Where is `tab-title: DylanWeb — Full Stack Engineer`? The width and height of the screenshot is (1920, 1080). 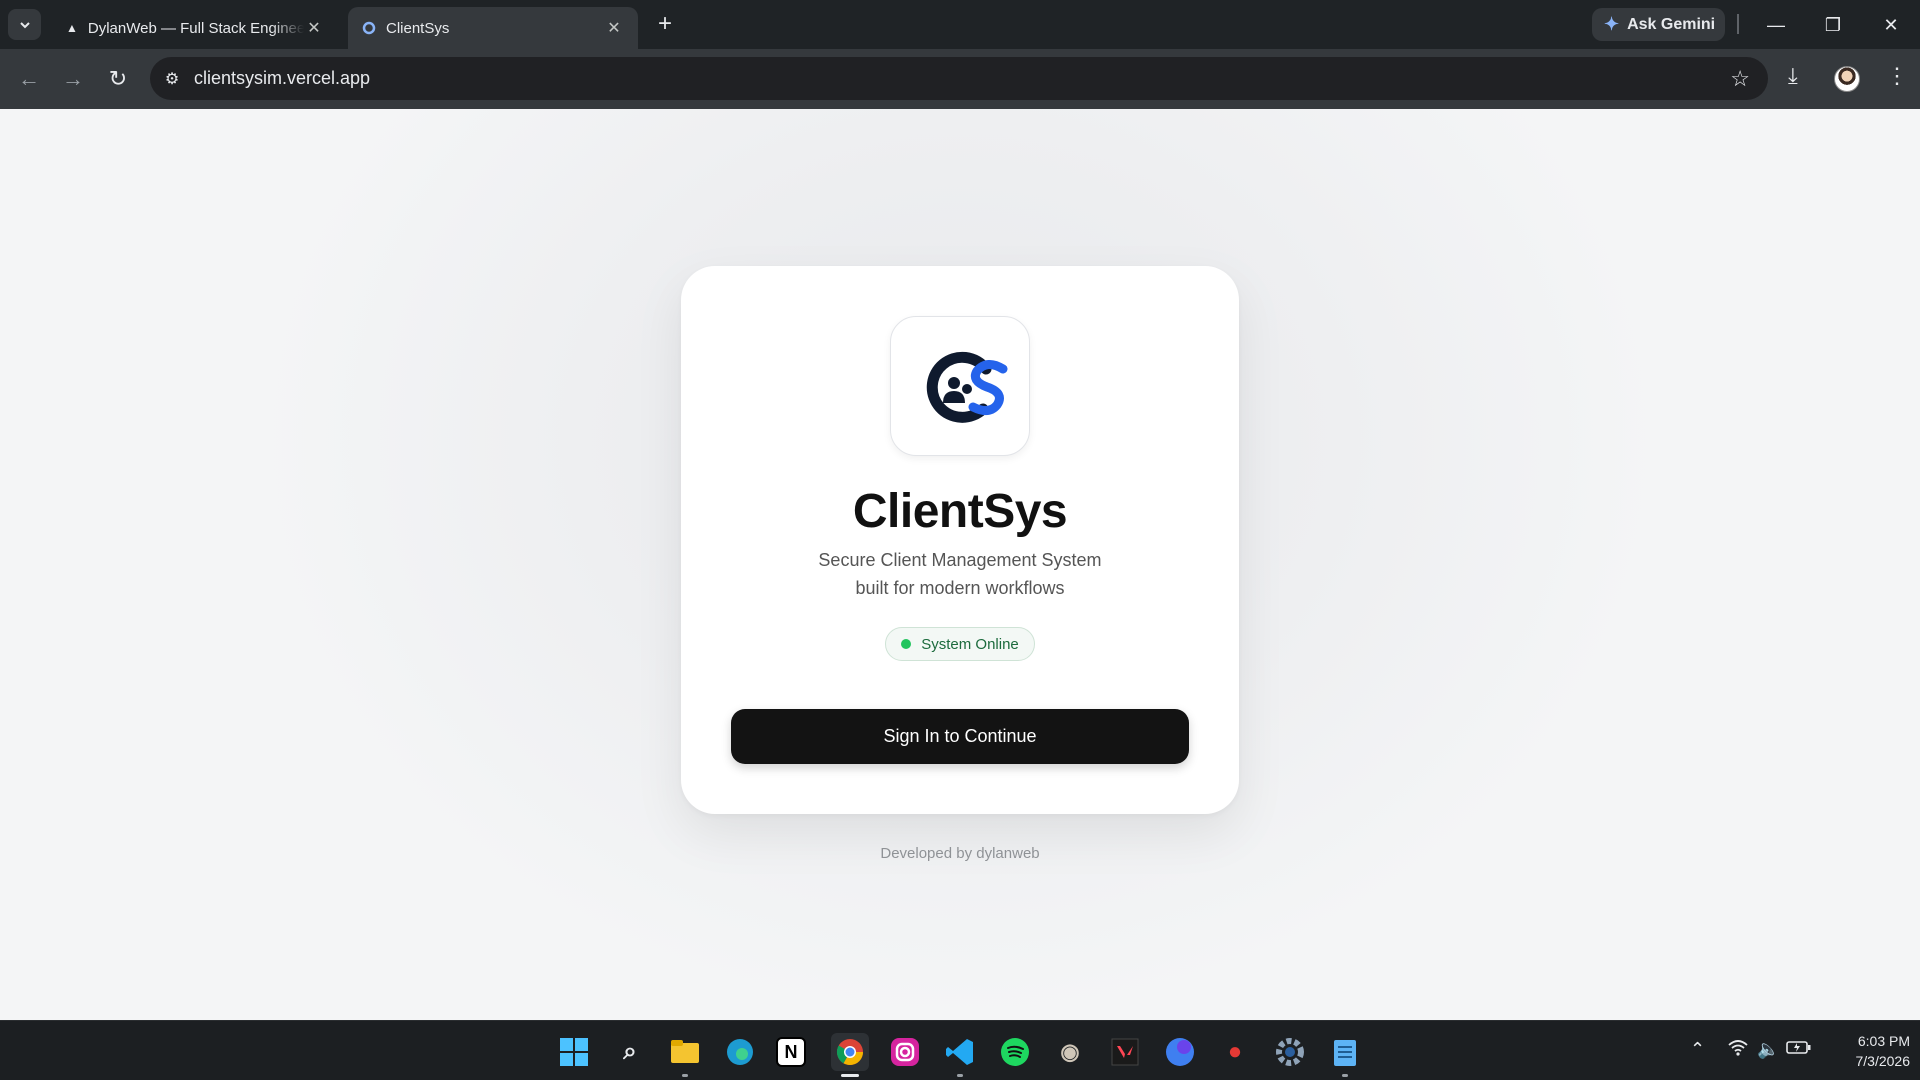 tab-title: DylanWeb — Full Stack Engineer is located at coordinates (195, 28).